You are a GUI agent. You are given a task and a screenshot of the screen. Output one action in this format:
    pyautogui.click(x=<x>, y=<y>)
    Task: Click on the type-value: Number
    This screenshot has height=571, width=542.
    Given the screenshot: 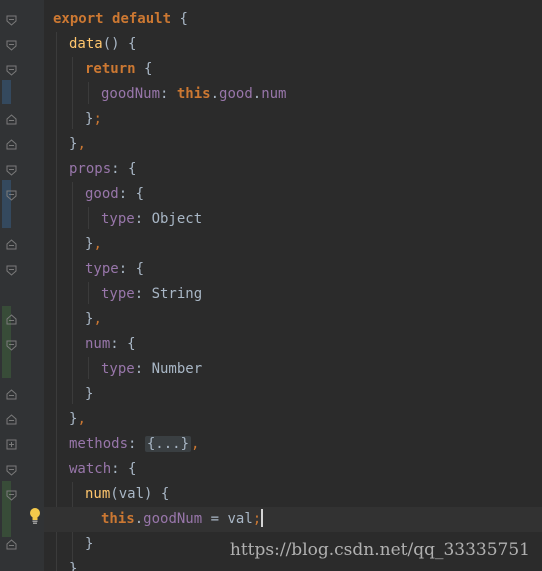 What is the action you would take?
    pyautogui.click(x=177, y=369)
    